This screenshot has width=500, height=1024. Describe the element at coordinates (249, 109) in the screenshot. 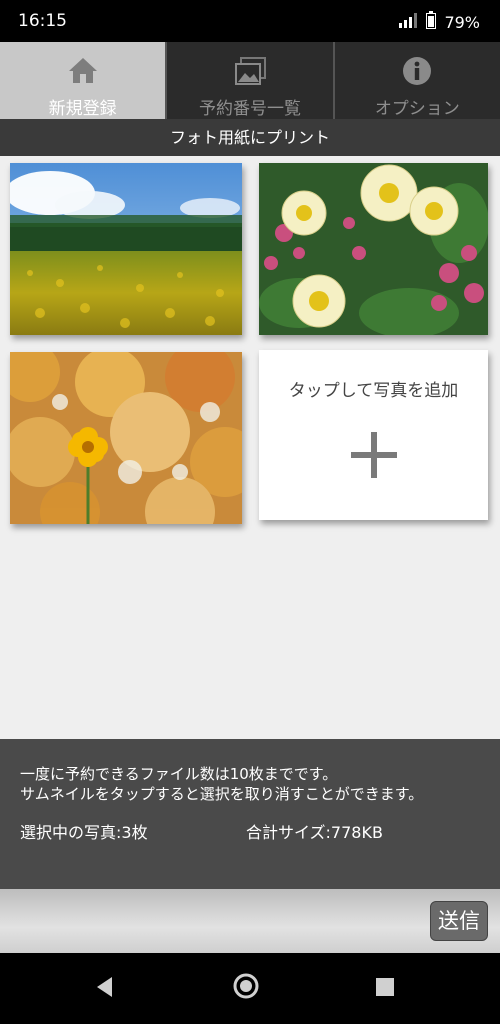

I see `tab-label: 予約番号一覧` at that location.